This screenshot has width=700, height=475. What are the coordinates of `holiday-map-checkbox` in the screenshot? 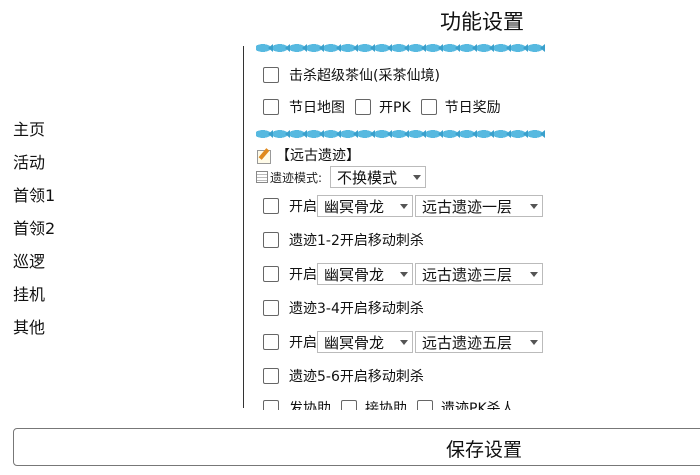 It's located at (271, 107).